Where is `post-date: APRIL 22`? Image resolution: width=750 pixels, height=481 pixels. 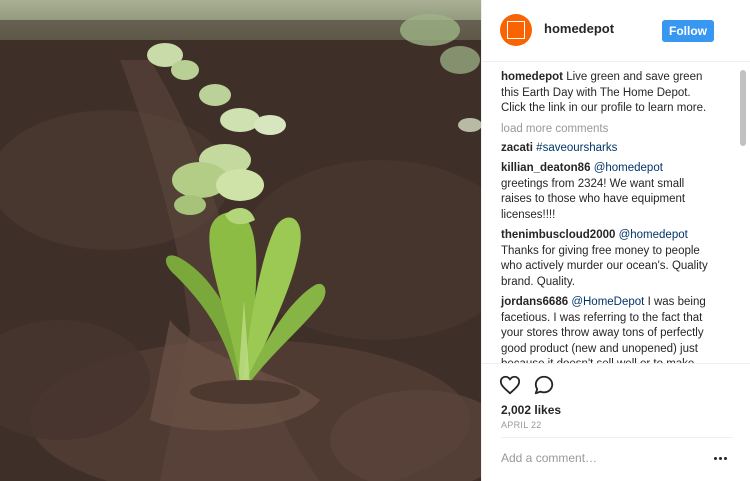
post-date: APRIL 22 is located at coordinates (521, 425).